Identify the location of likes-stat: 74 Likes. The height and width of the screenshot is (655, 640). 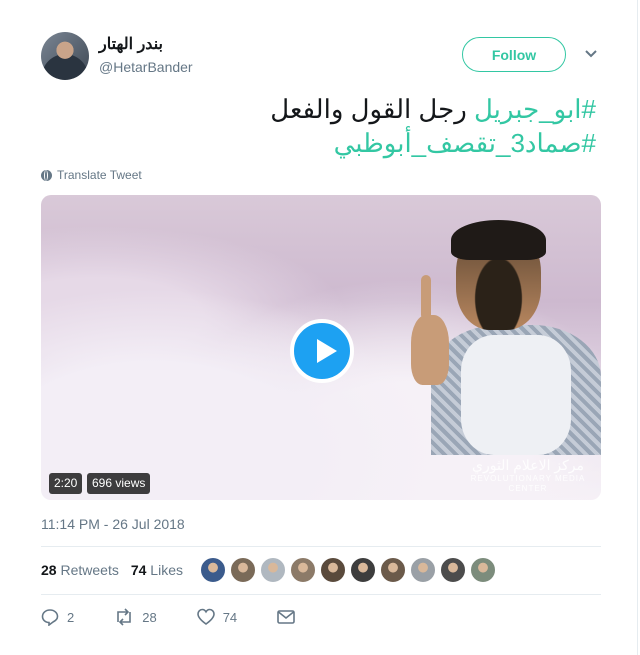
(157, 570).